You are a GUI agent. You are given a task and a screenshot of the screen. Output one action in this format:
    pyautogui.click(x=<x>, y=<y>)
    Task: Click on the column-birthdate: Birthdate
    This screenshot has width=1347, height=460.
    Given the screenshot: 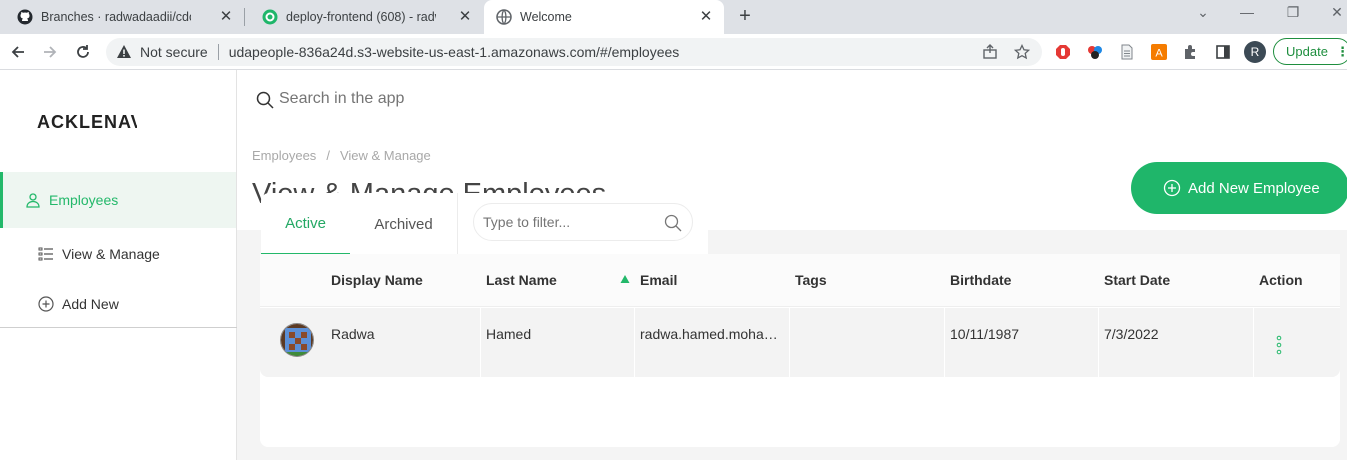 What is the action you would take?
    pyautogui.click(x=980, y=280)
    